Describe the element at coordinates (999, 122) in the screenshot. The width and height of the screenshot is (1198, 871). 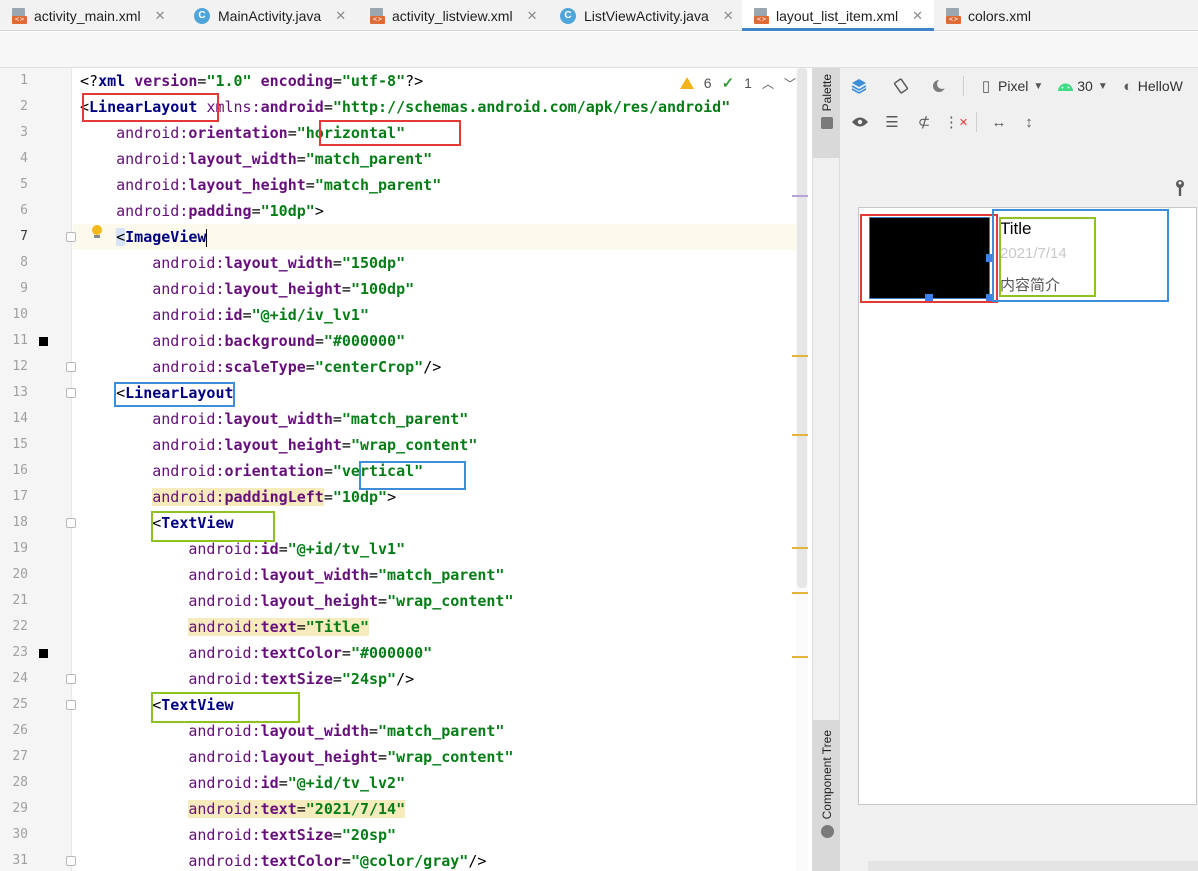
I see `horizontal-resize-icon: ↔` at that location.